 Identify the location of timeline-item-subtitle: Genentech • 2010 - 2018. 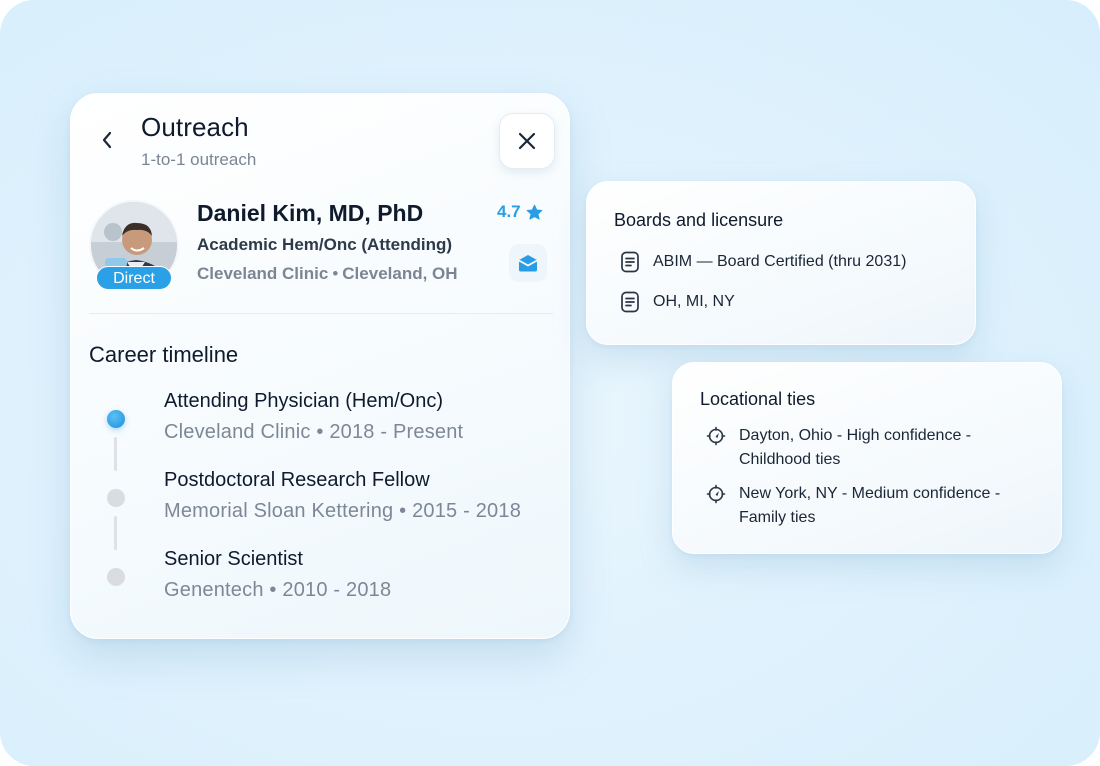
(278, 590).